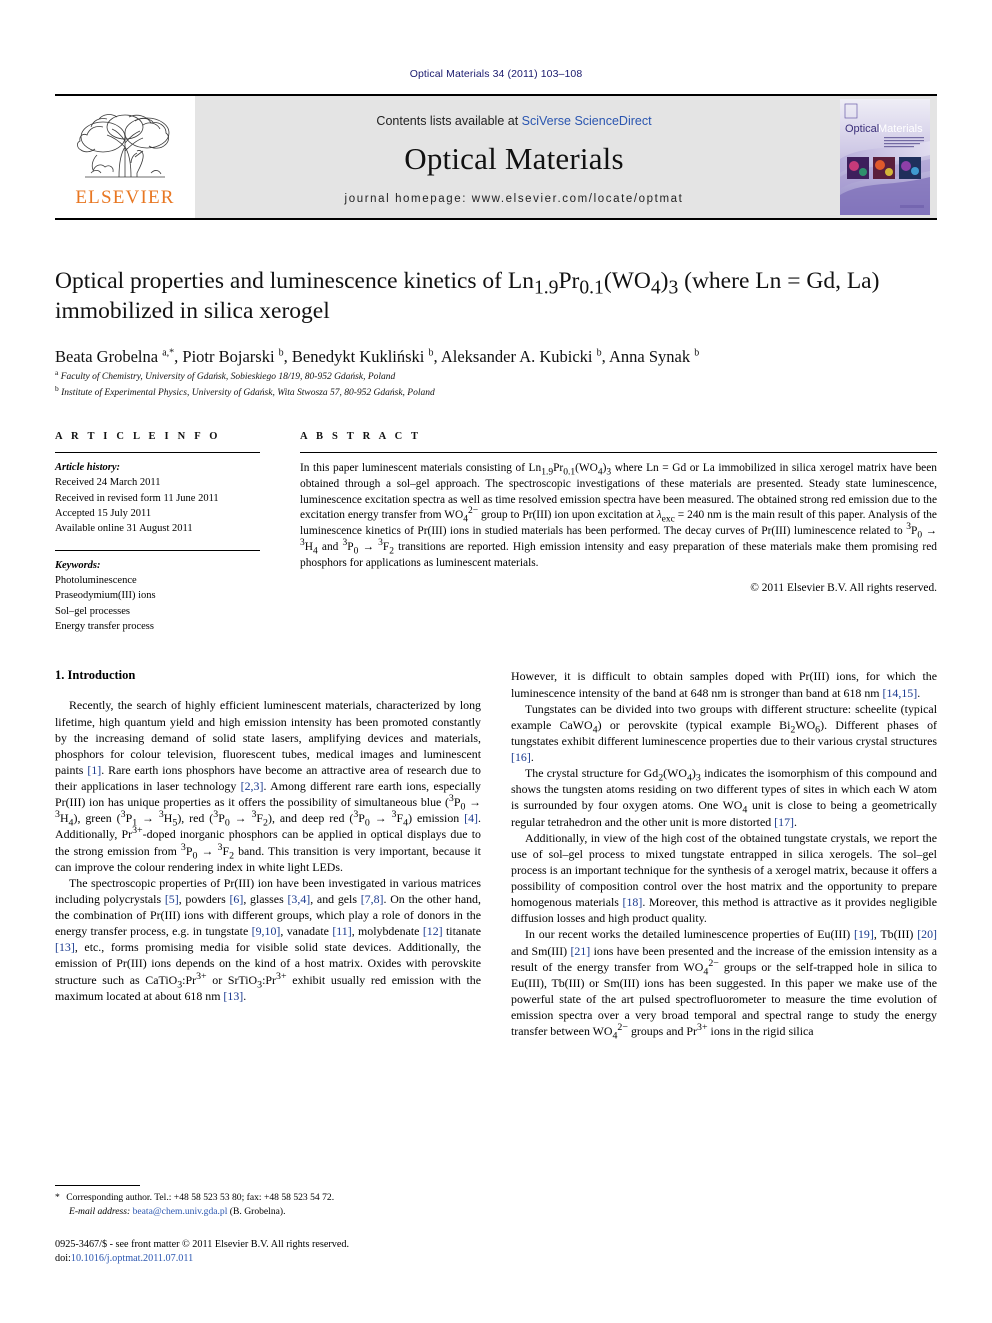 This screenshot has width=992, height=1323. I want to click on keyword-item: Energy transfer process, so click(104, 627).